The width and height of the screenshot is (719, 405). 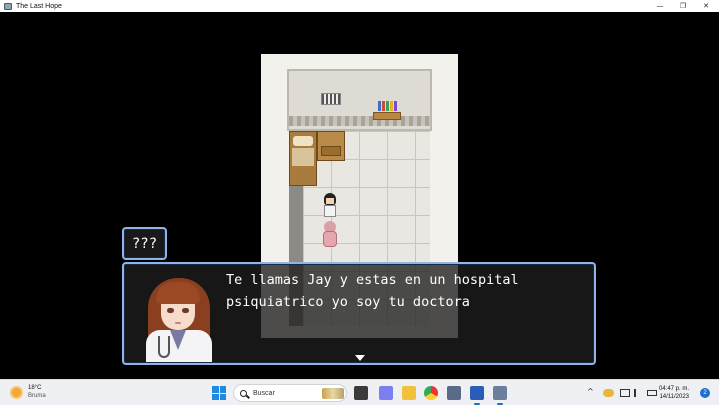 I want to click on bookshelf, so click(x=387, y=110).